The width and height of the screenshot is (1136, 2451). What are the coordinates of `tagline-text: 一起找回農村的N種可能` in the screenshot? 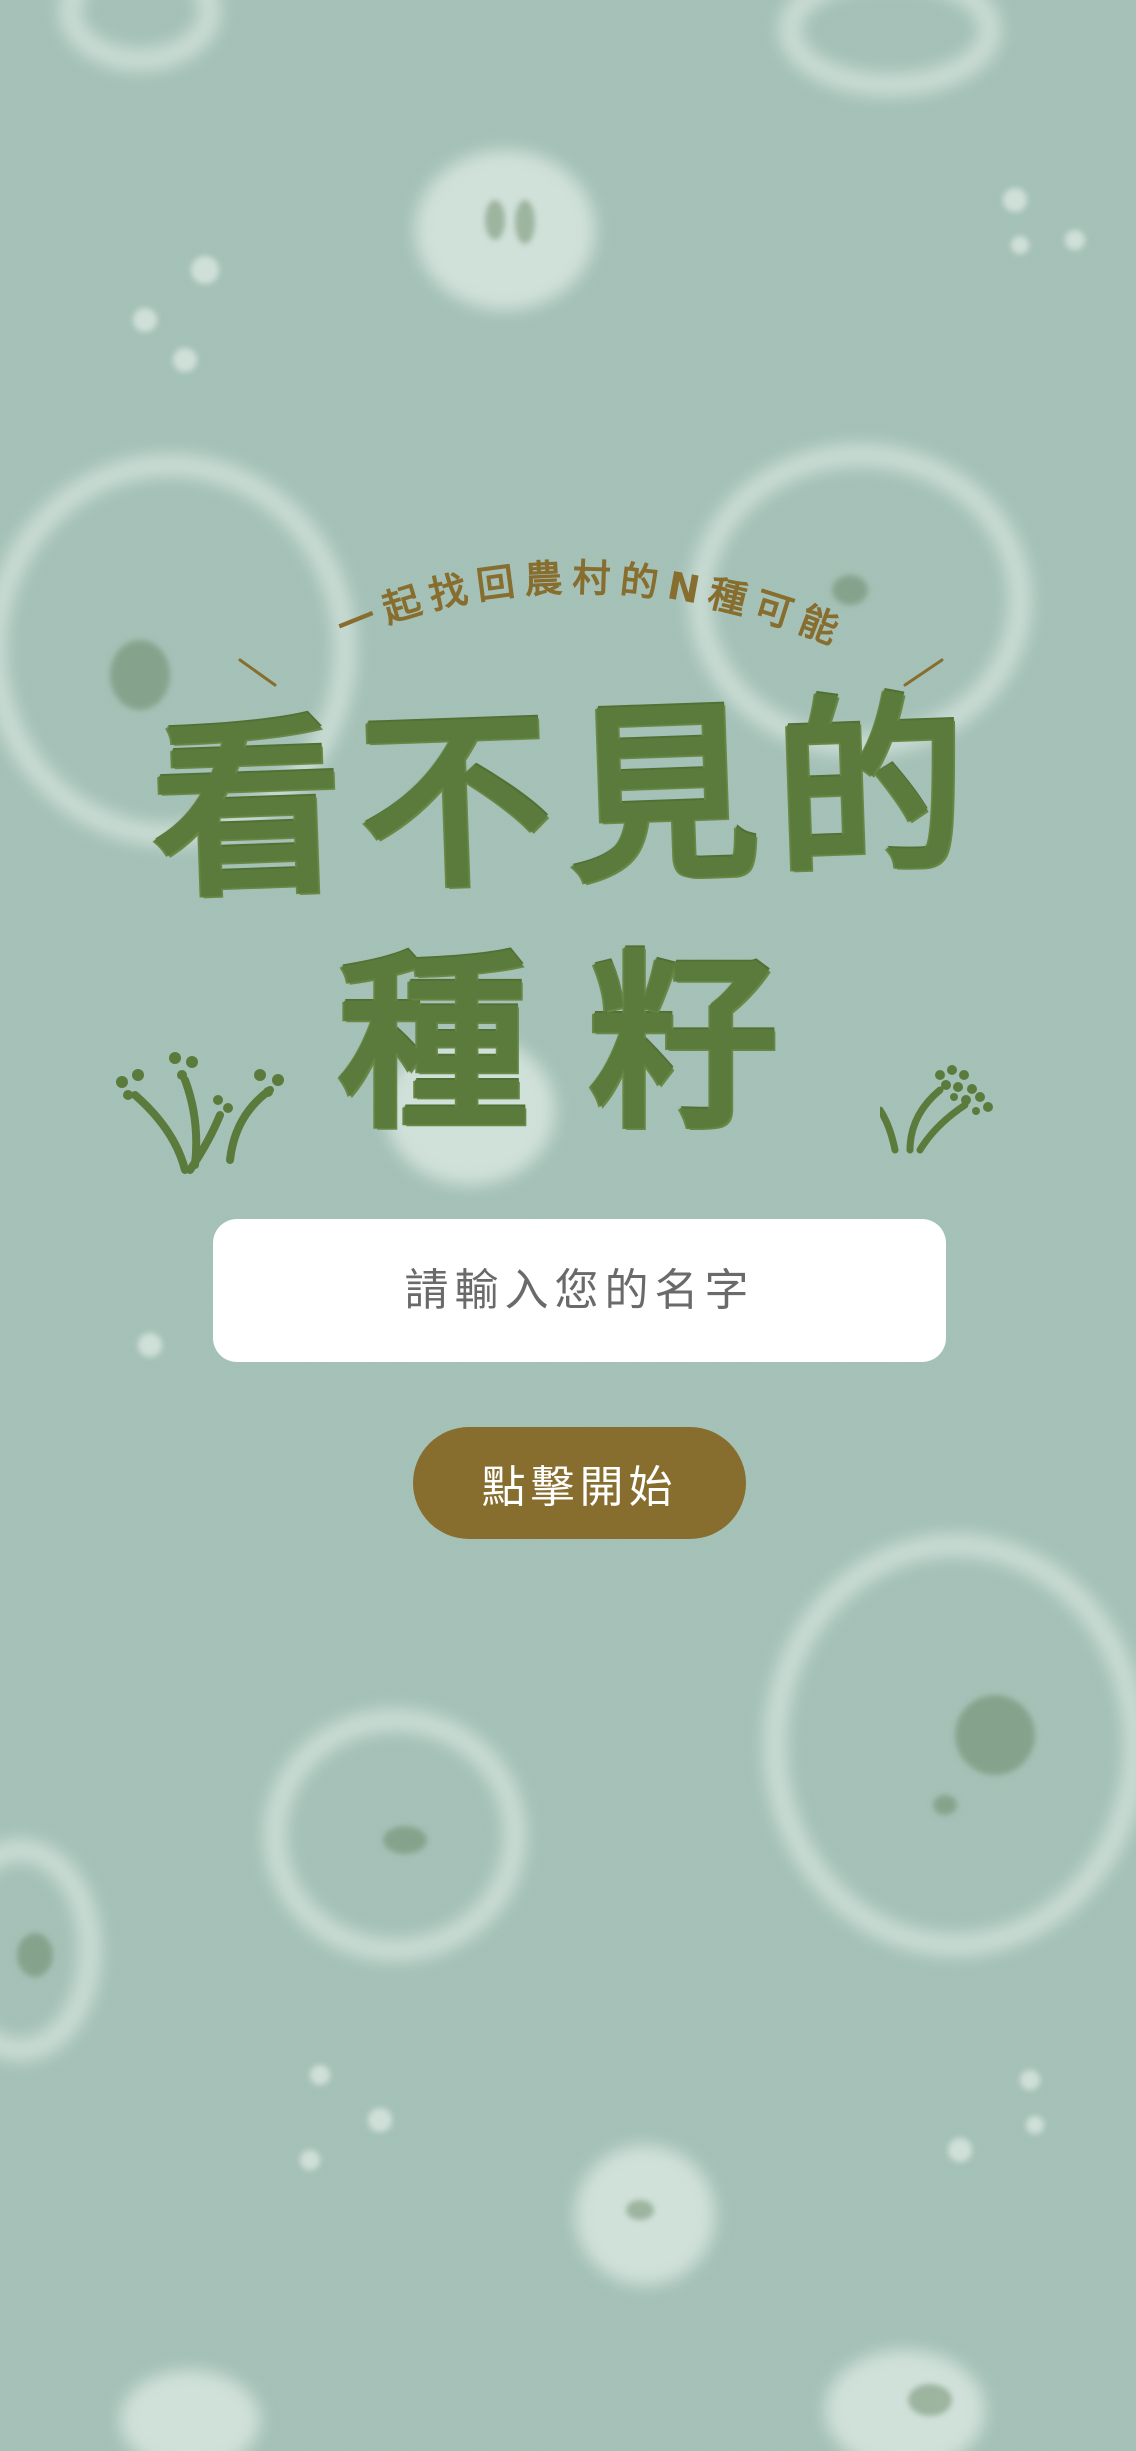 It's located at (587, 606).